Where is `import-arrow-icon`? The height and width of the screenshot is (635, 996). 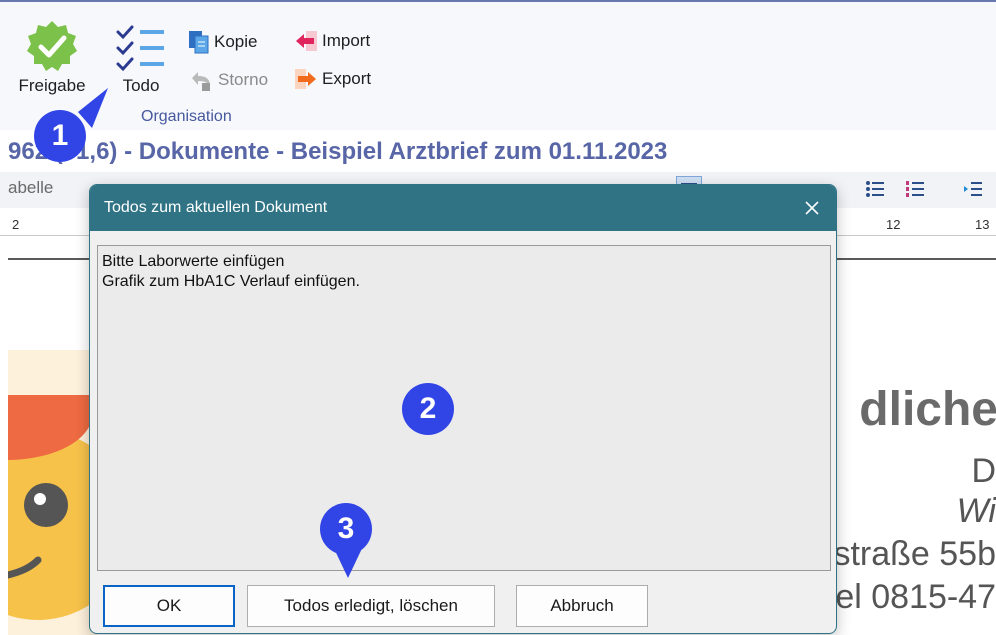 import-arrow-icon is located at coordinates (306, 41).